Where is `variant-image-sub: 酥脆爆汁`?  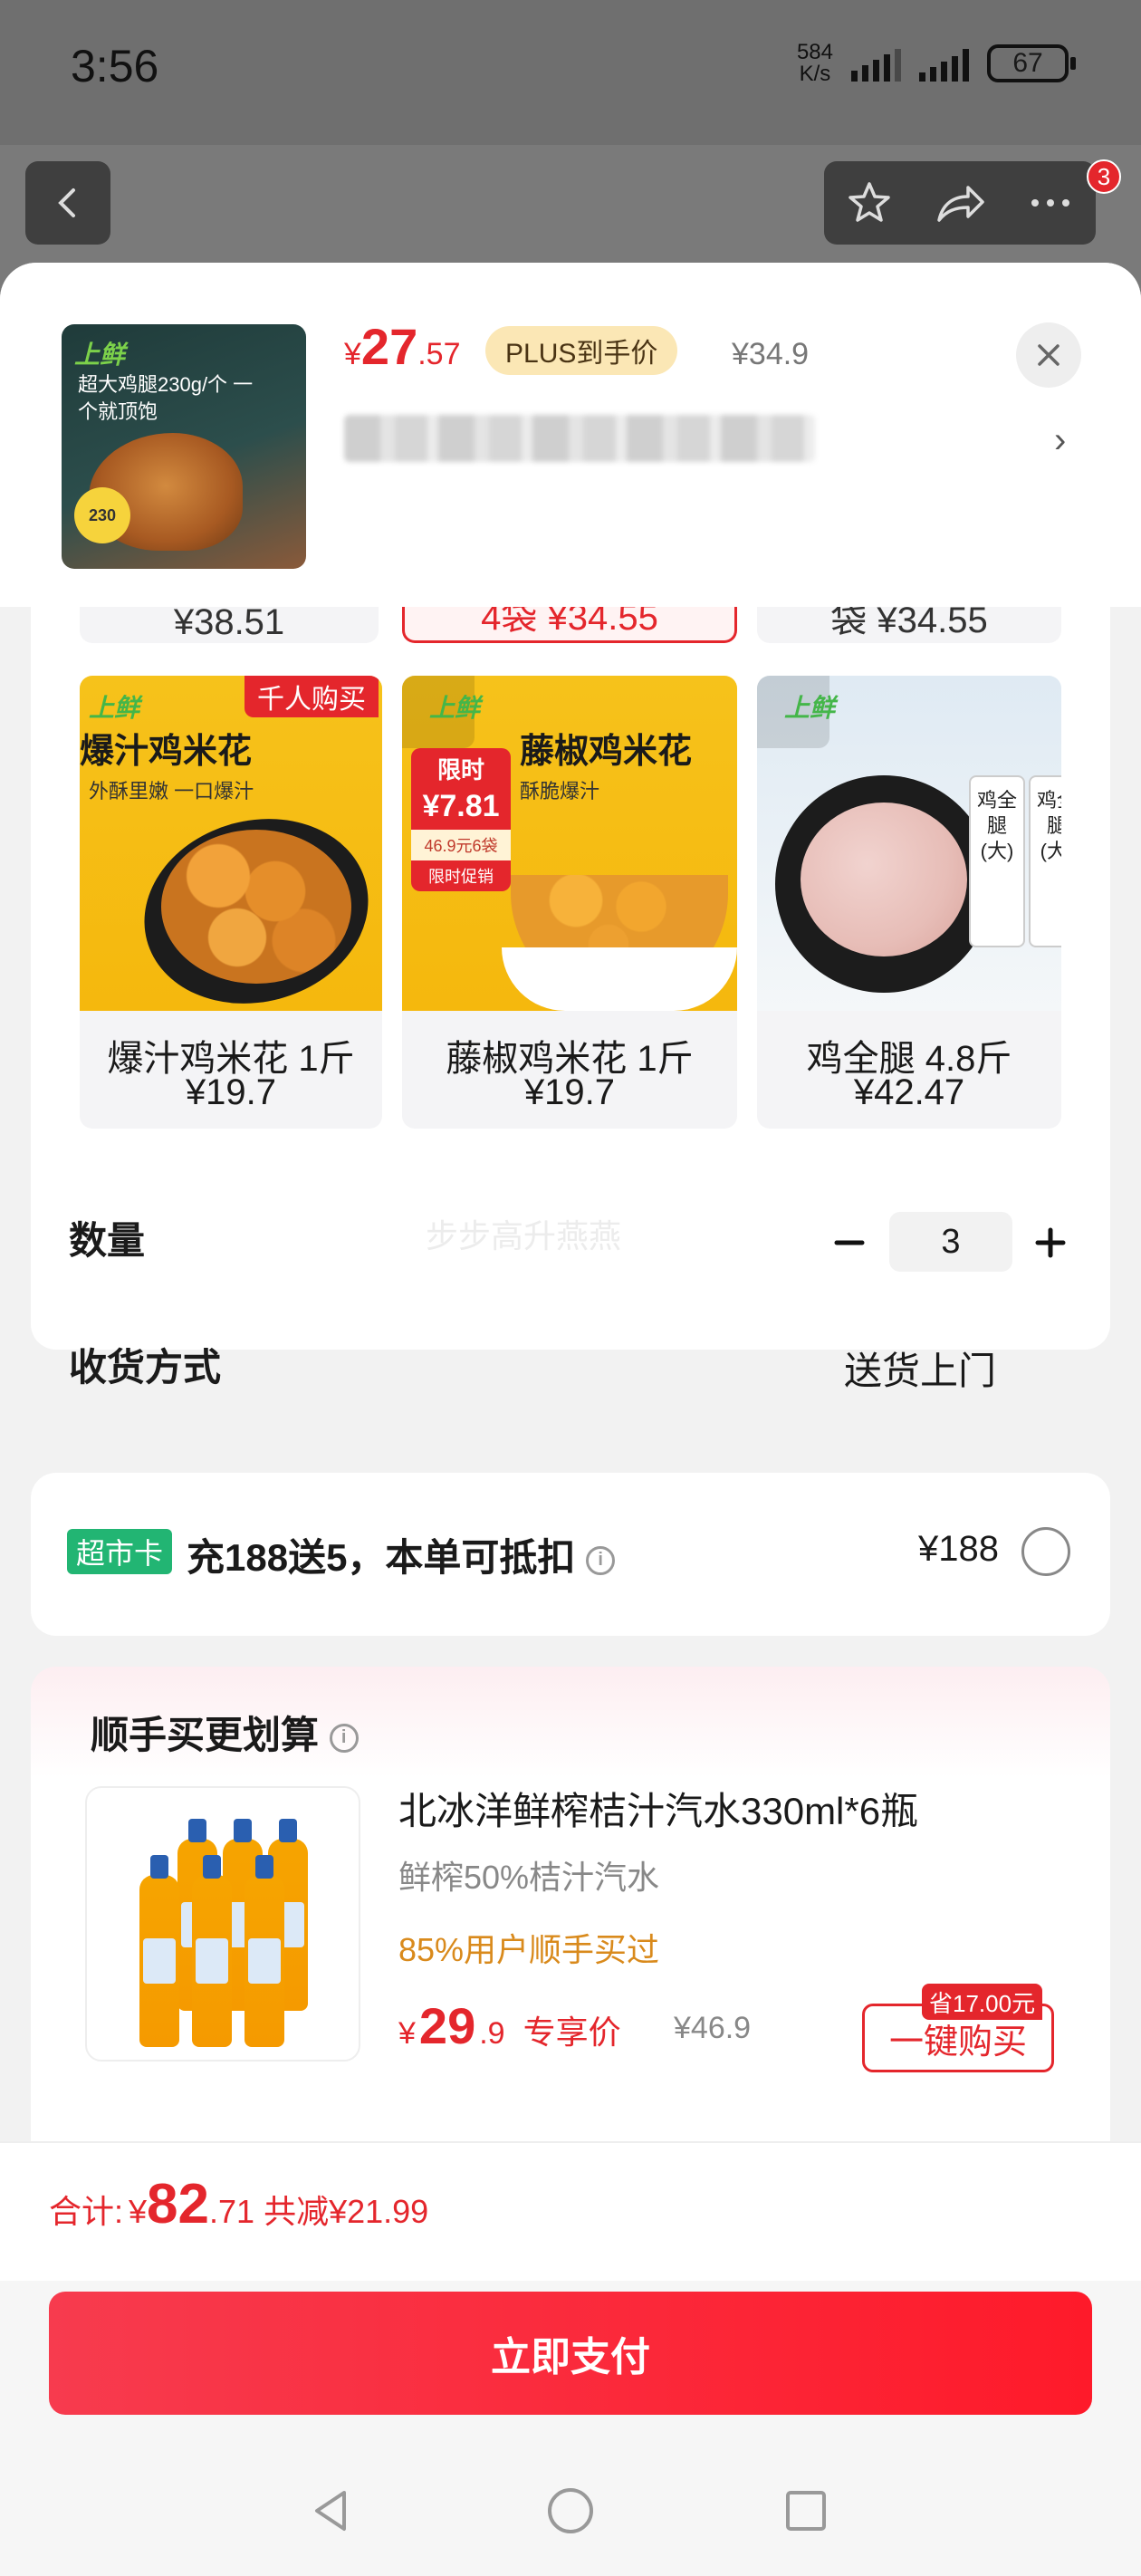 variant-image-sub: 酥脆爆汁 is located at coordinates (560, 791).